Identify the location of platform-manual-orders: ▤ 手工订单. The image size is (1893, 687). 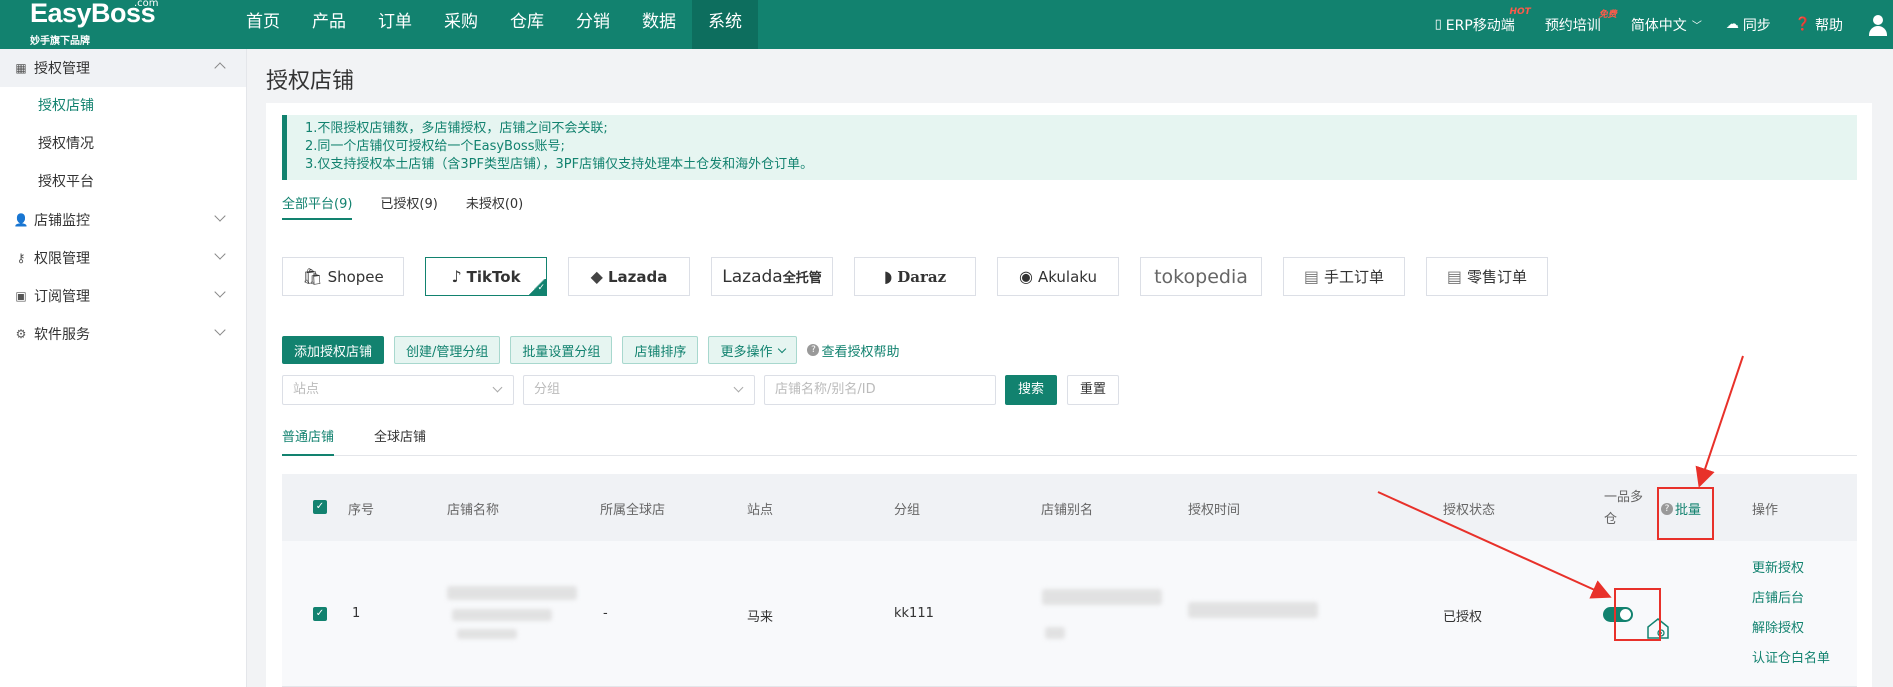
(1344, 276).